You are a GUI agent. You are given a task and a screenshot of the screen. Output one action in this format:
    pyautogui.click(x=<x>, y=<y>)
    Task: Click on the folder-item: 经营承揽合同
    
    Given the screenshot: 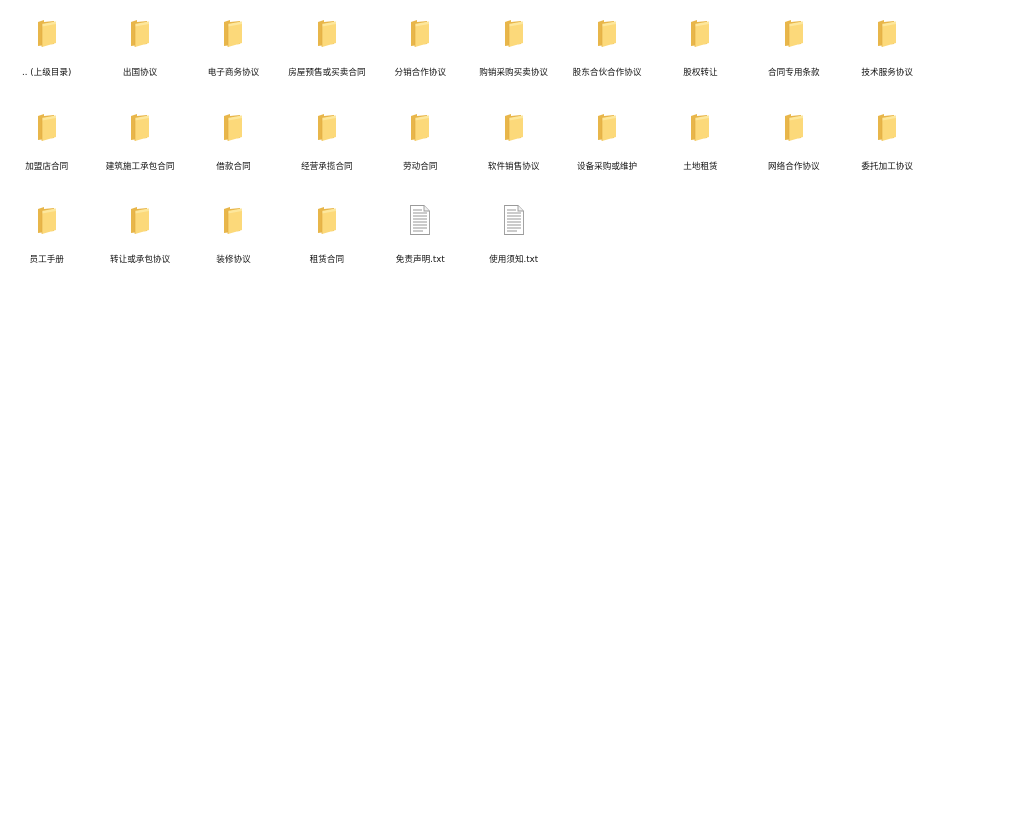 What is the action you would take?
    pyautogui.click(x=326, y=141)
    